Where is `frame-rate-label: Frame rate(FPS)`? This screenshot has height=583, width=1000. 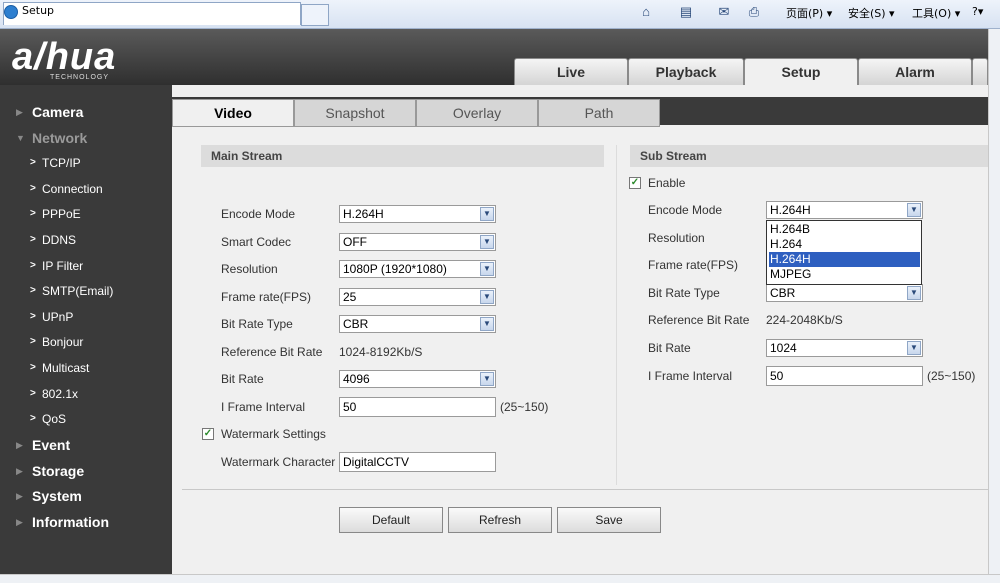
frame-rate-label: Frame rate(FPS) is located at coordinates (266, 297).